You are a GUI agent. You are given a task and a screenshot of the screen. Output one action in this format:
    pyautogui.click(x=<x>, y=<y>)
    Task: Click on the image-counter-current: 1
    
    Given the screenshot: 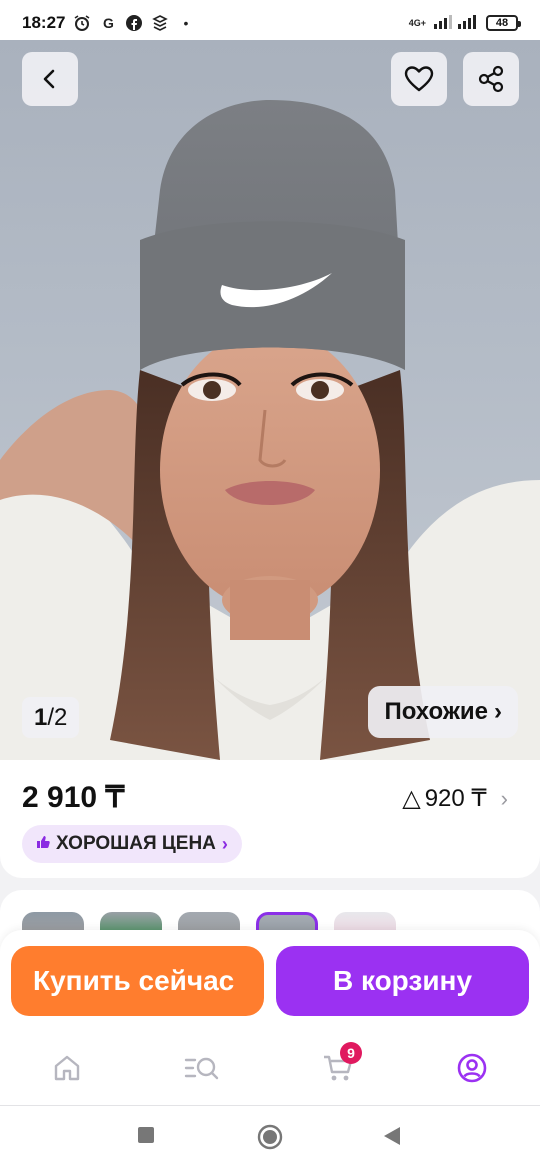 What is the action you would take?
    pyautogui.click(x=41, y=717)
    